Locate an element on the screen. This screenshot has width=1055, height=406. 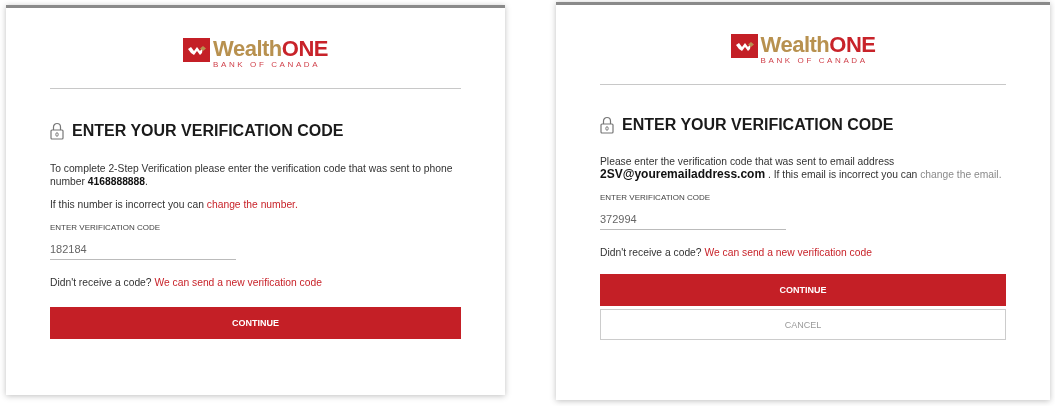
message-text: Please enter the verification code that was sent to email address 2SV@youremailaddress.com . If this email is incorrect you can change the email. is located at coordinates (801, 168).